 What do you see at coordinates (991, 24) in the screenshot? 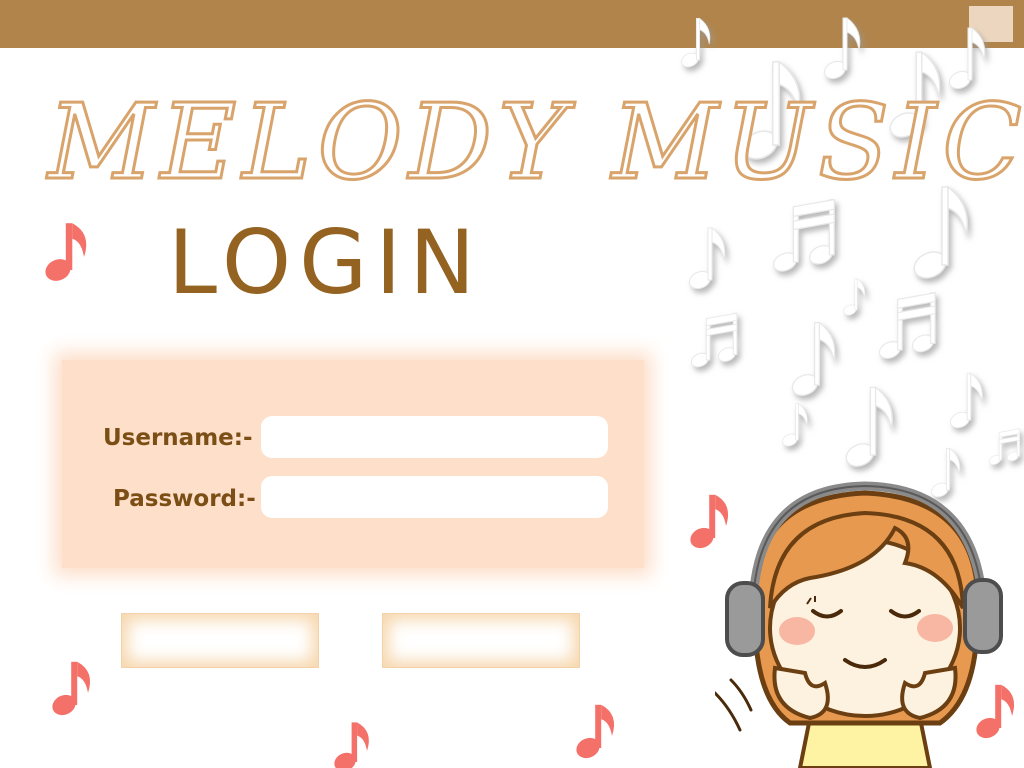
I see `window-control-button` at bounding box center [991, 24].